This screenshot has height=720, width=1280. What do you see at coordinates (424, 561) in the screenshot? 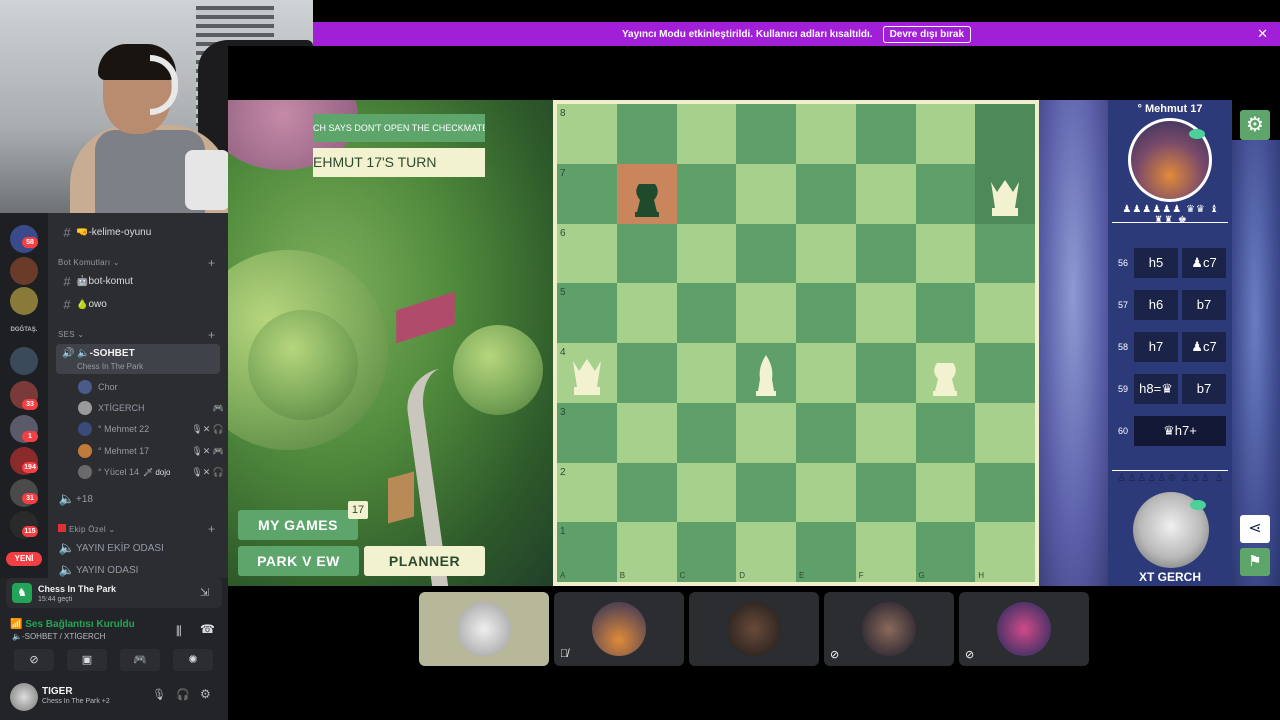
I see `planner-button: PLANNER` at bounding box center [424, 561].